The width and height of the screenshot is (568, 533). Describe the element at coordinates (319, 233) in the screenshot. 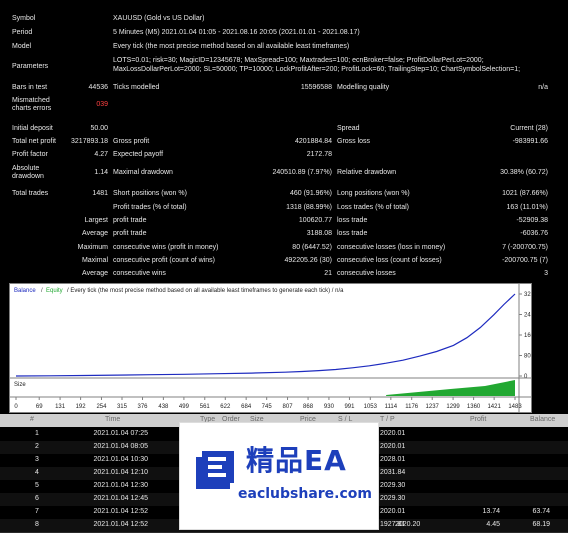

I see `average-profit-value: 3188.08` at that location.